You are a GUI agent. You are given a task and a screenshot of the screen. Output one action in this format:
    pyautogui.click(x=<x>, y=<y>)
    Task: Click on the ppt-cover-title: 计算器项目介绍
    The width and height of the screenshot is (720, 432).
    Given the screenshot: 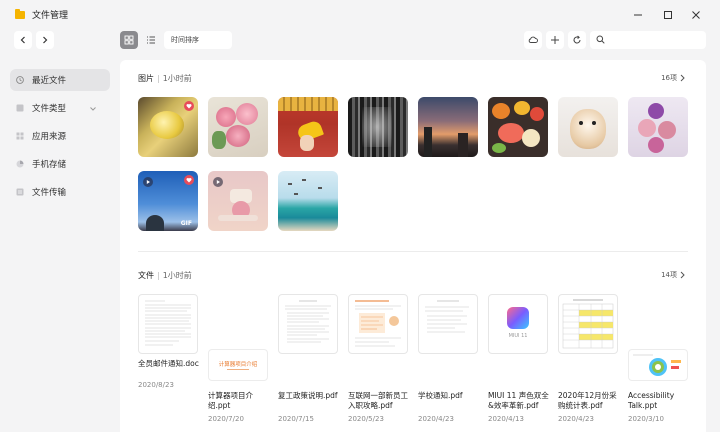 What is the action you would take?
    pyautogui.click(x=238, y=365)
    